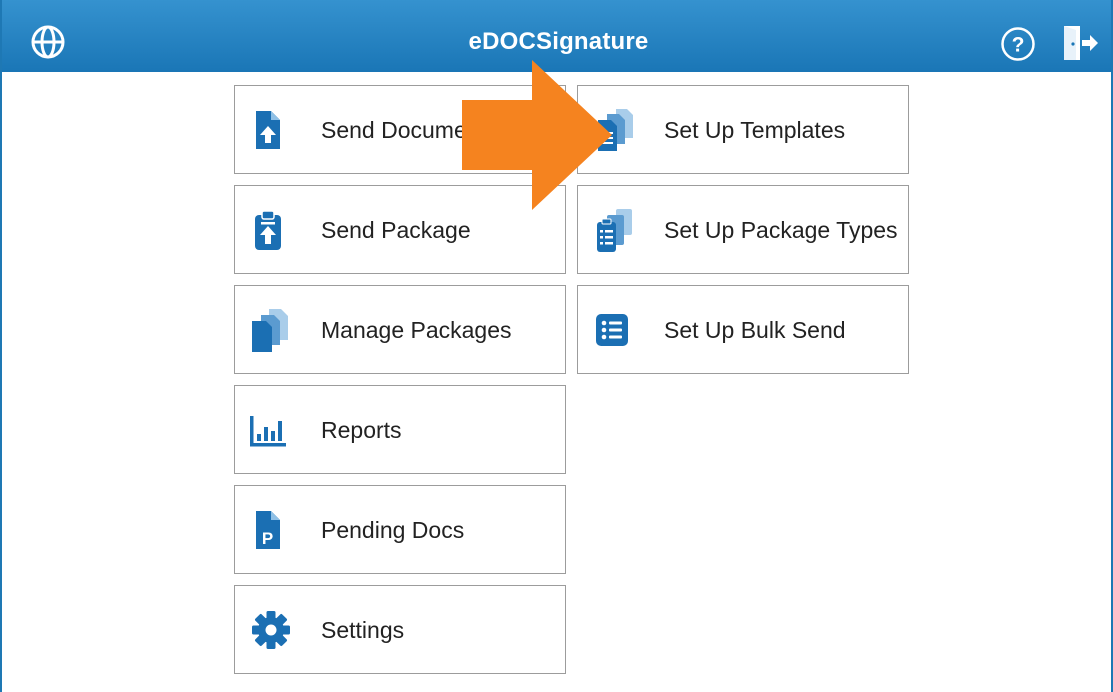 The height and width of the screenshot is (692, 1113). Describe the element at coordinates (268, 431) in the screenshot. I see `bar-chart-icon` at that location.